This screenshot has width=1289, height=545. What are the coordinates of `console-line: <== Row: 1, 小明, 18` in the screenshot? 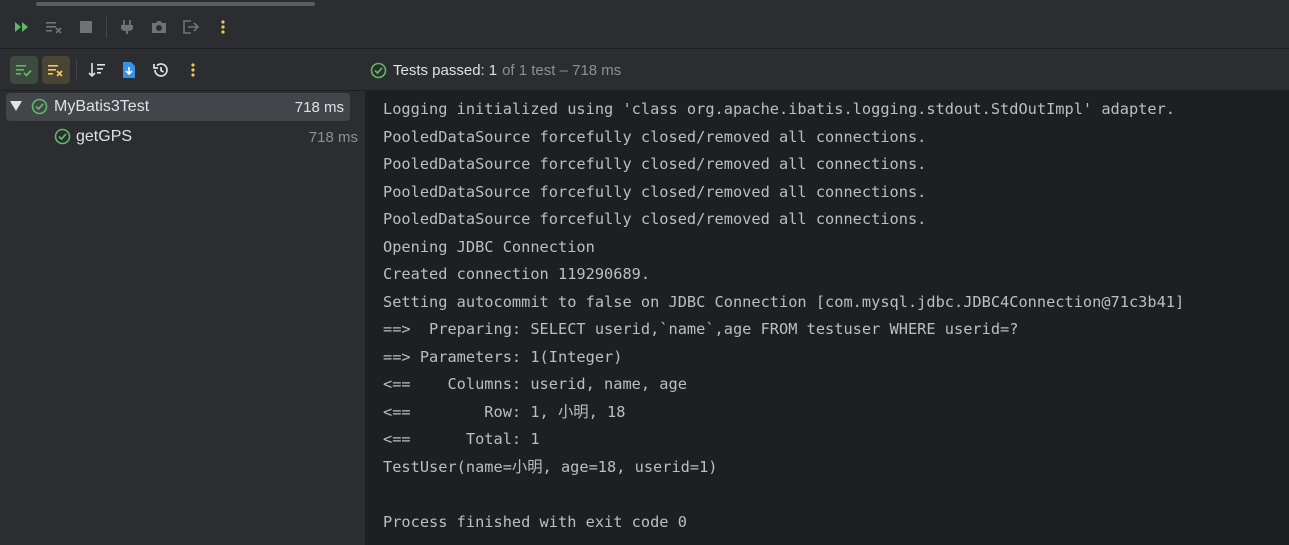 It's located at (504, 411).